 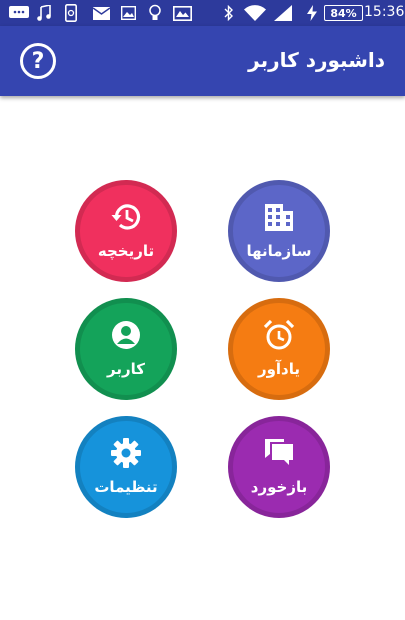 I want to click on gear-icon, so click(x=126, y=453).